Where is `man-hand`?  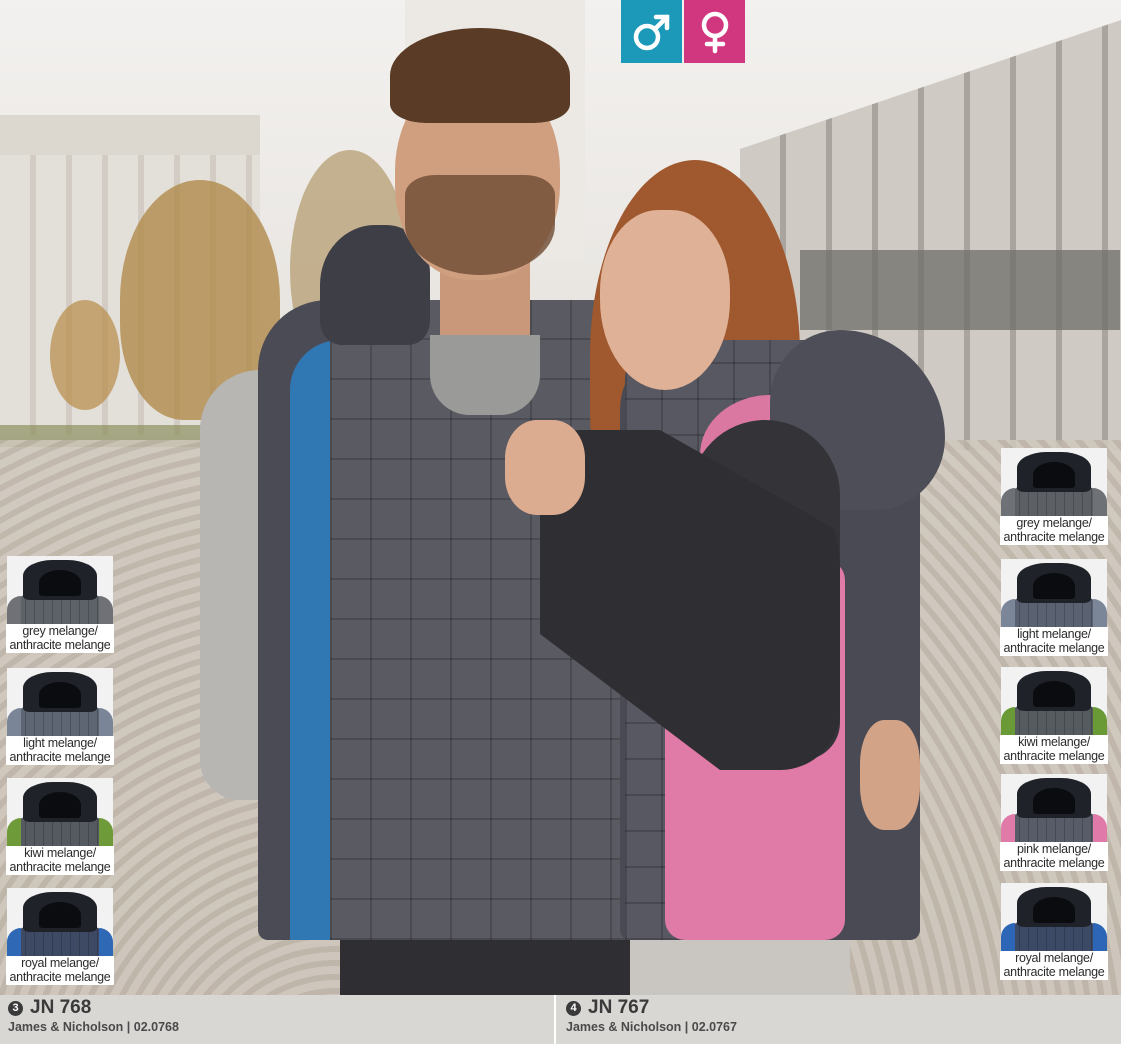 man-hand is located at coordinates (890, 775).